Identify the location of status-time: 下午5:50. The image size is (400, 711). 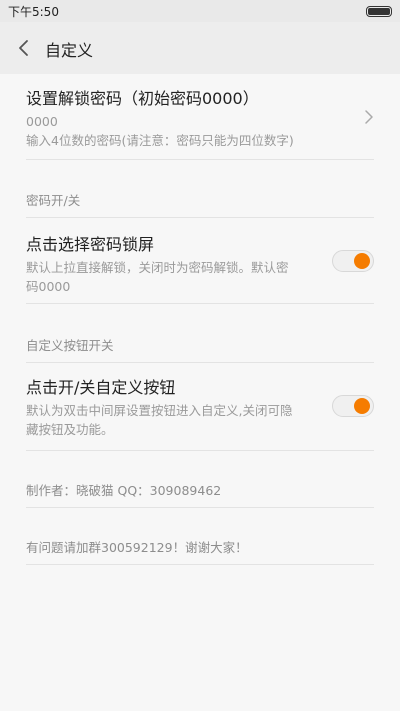
(33, 12).